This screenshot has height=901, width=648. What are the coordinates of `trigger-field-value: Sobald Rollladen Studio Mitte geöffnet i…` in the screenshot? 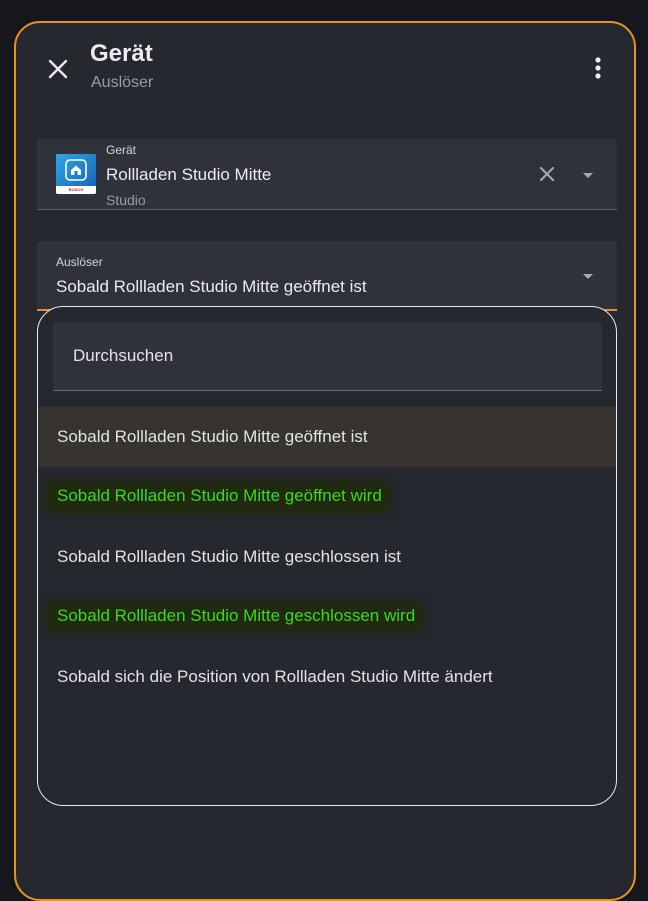 It's located at (211, 286).